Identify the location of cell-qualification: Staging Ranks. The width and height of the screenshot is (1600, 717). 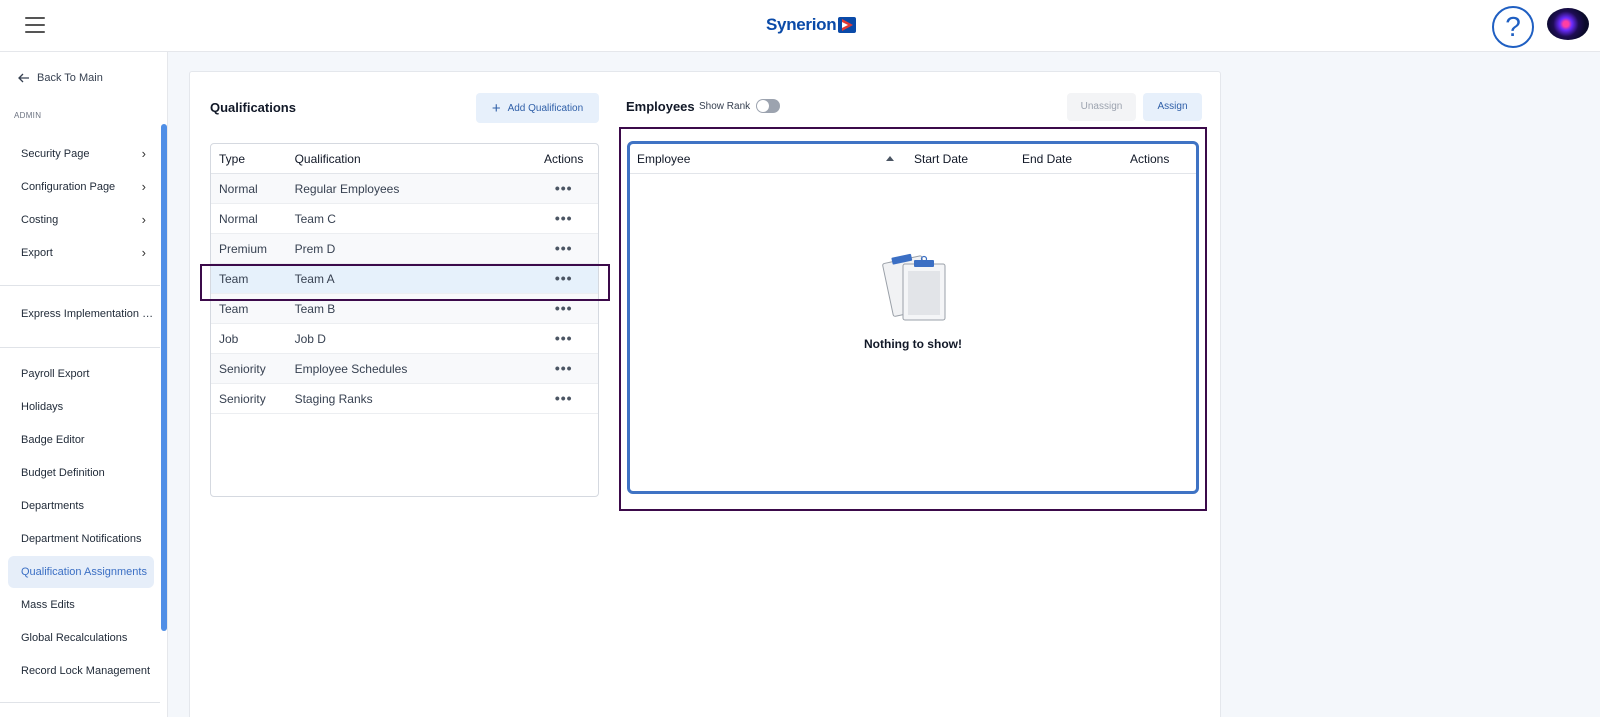
(333, 398).